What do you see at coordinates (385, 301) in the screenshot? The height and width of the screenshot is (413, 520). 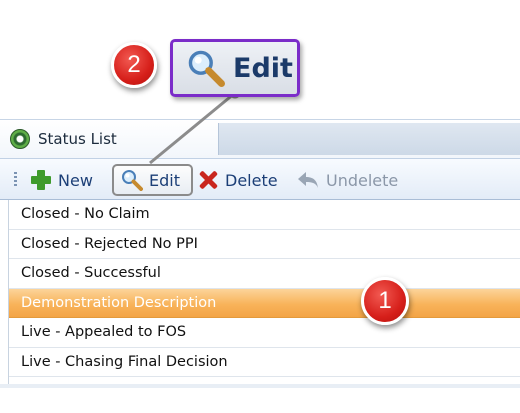 I see `step-marker-1: 1` at bounding box center [385, 301].